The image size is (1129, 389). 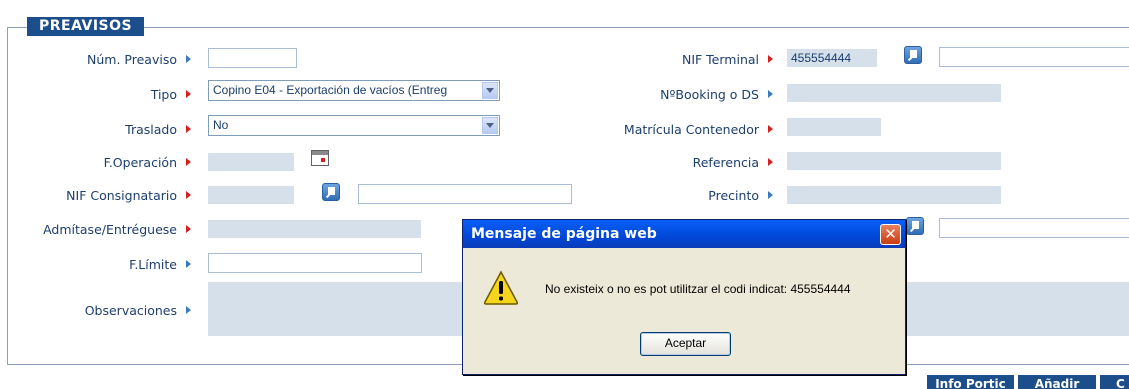 What do you see at coordinates (1057, 382) in the screenshot?
I see `add-button: Añadir` at bounding box center [1057, 382].